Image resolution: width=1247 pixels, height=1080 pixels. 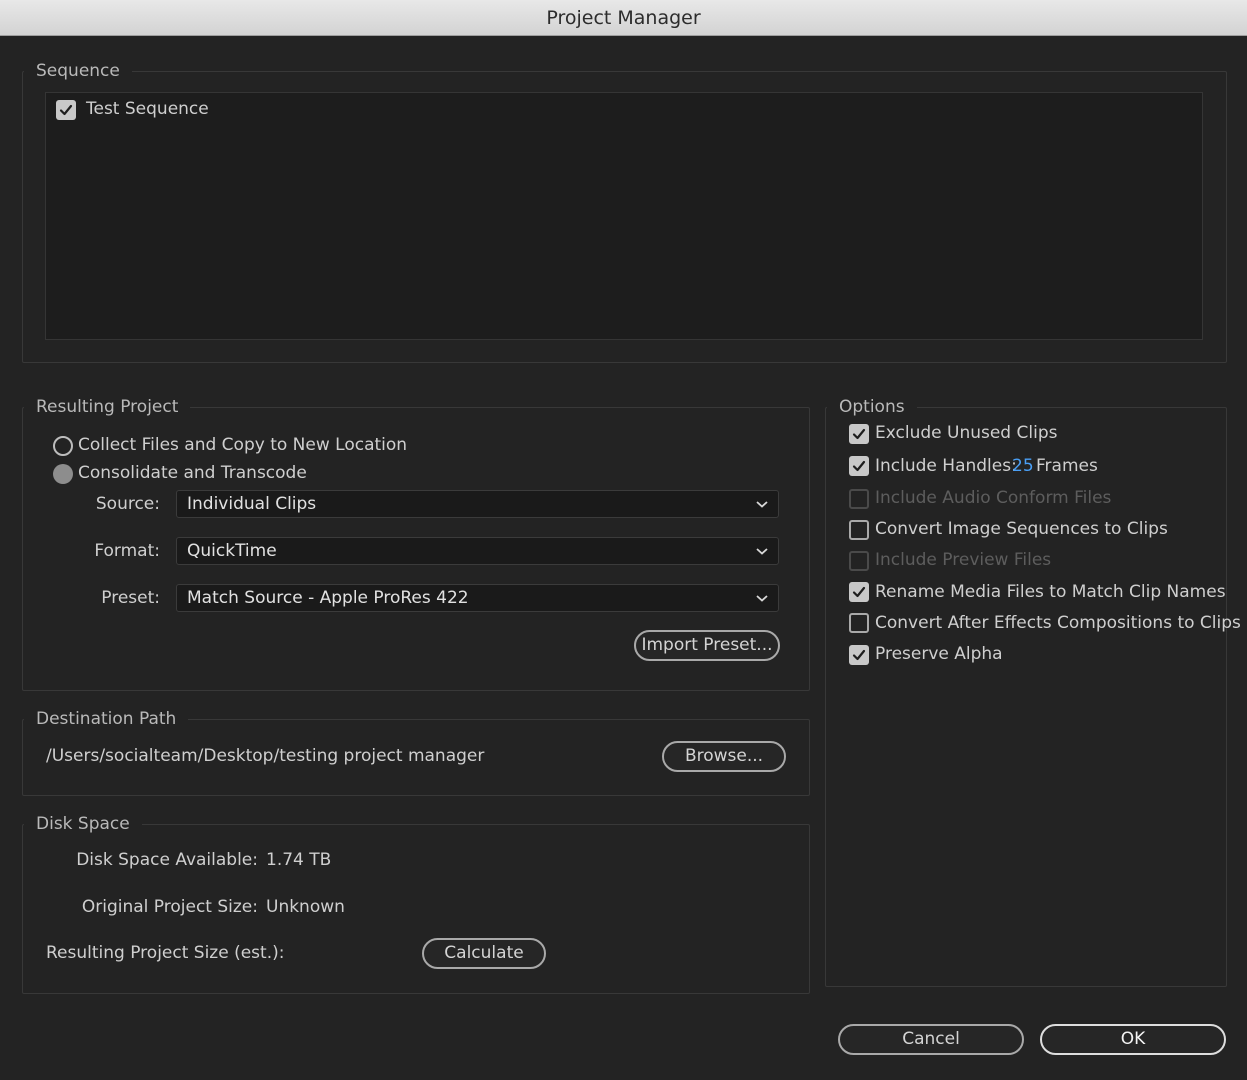 What do you see at coordinates (78, 71) in the screenshot?
I see `sequence-legend: Sequence` at bounding box center [78, 71].